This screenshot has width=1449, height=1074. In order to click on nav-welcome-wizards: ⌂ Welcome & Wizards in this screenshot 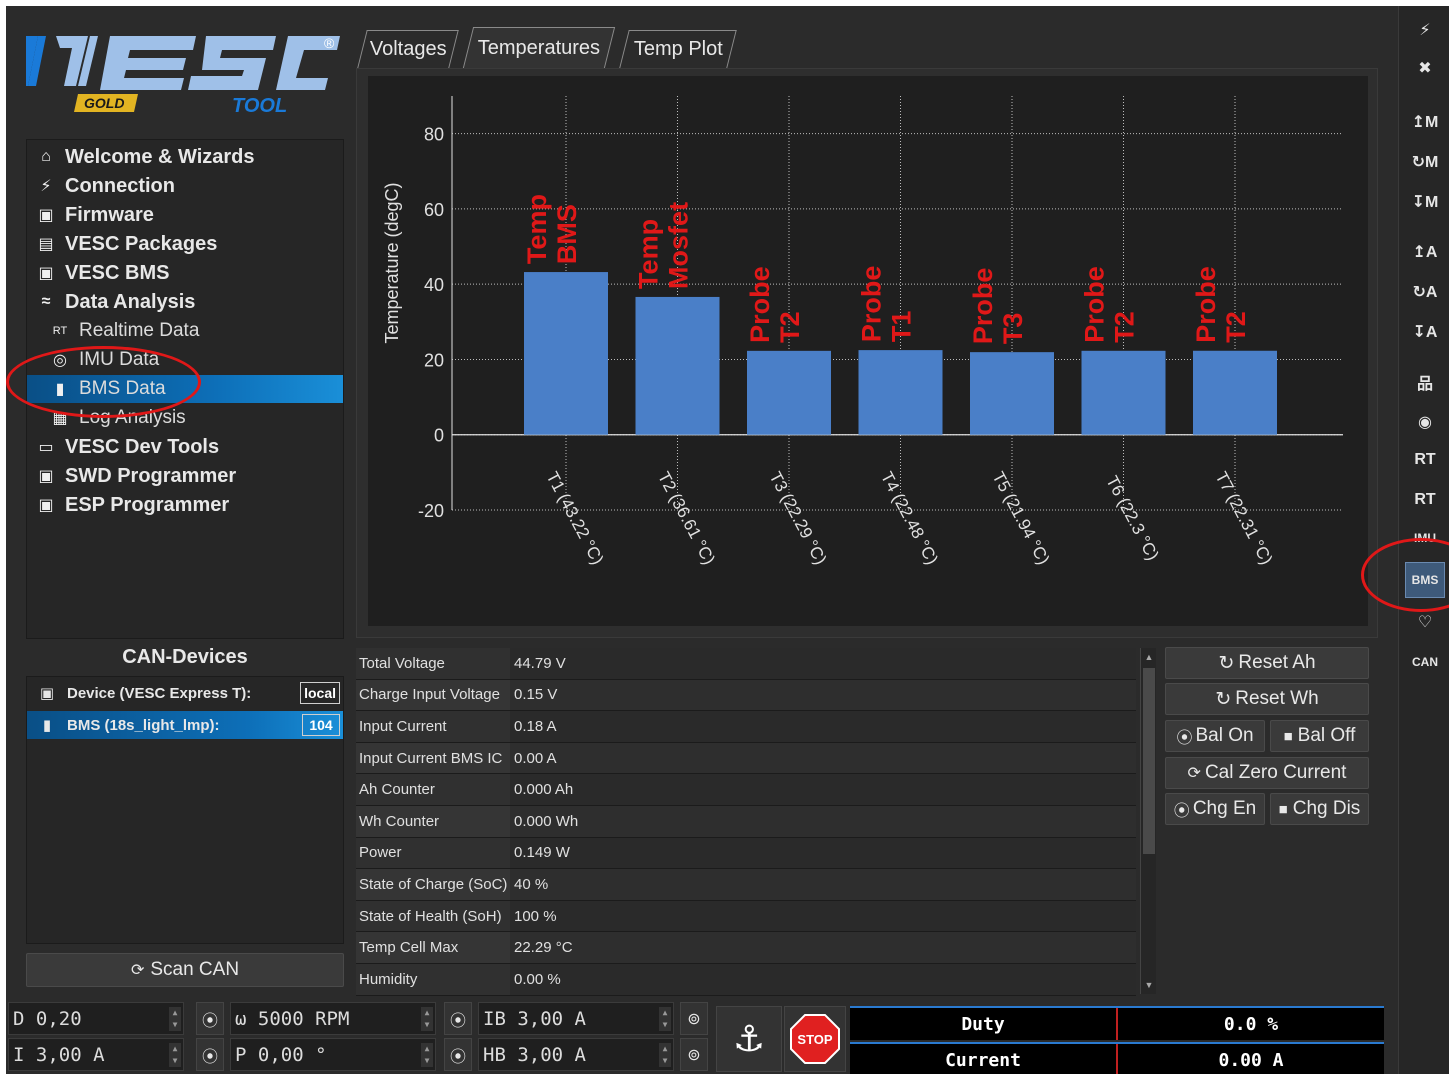, I will do `click(145, 157)`.